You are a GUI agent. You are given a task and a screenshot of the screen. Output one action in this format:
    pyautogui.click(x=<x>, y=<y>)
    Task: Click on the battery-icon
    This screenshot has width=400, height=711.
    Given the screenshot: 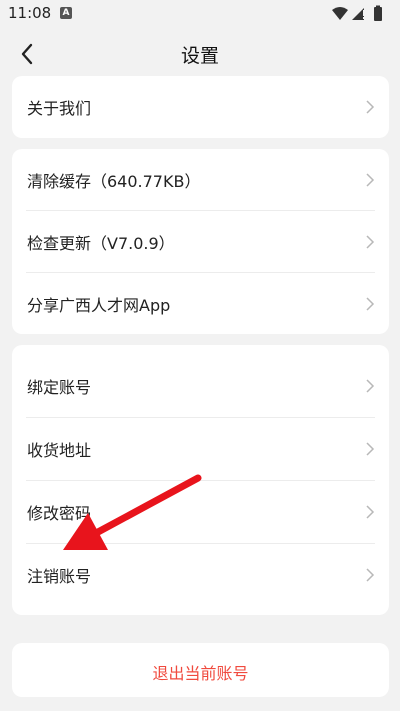 What is the action you would take?
    pyautogui.click(x=378, y=13)
    